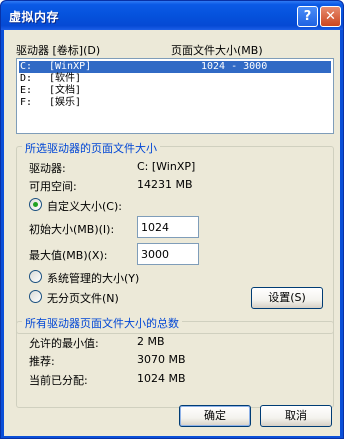  I want to click on max-size-input: 3000, so click(168, 254).